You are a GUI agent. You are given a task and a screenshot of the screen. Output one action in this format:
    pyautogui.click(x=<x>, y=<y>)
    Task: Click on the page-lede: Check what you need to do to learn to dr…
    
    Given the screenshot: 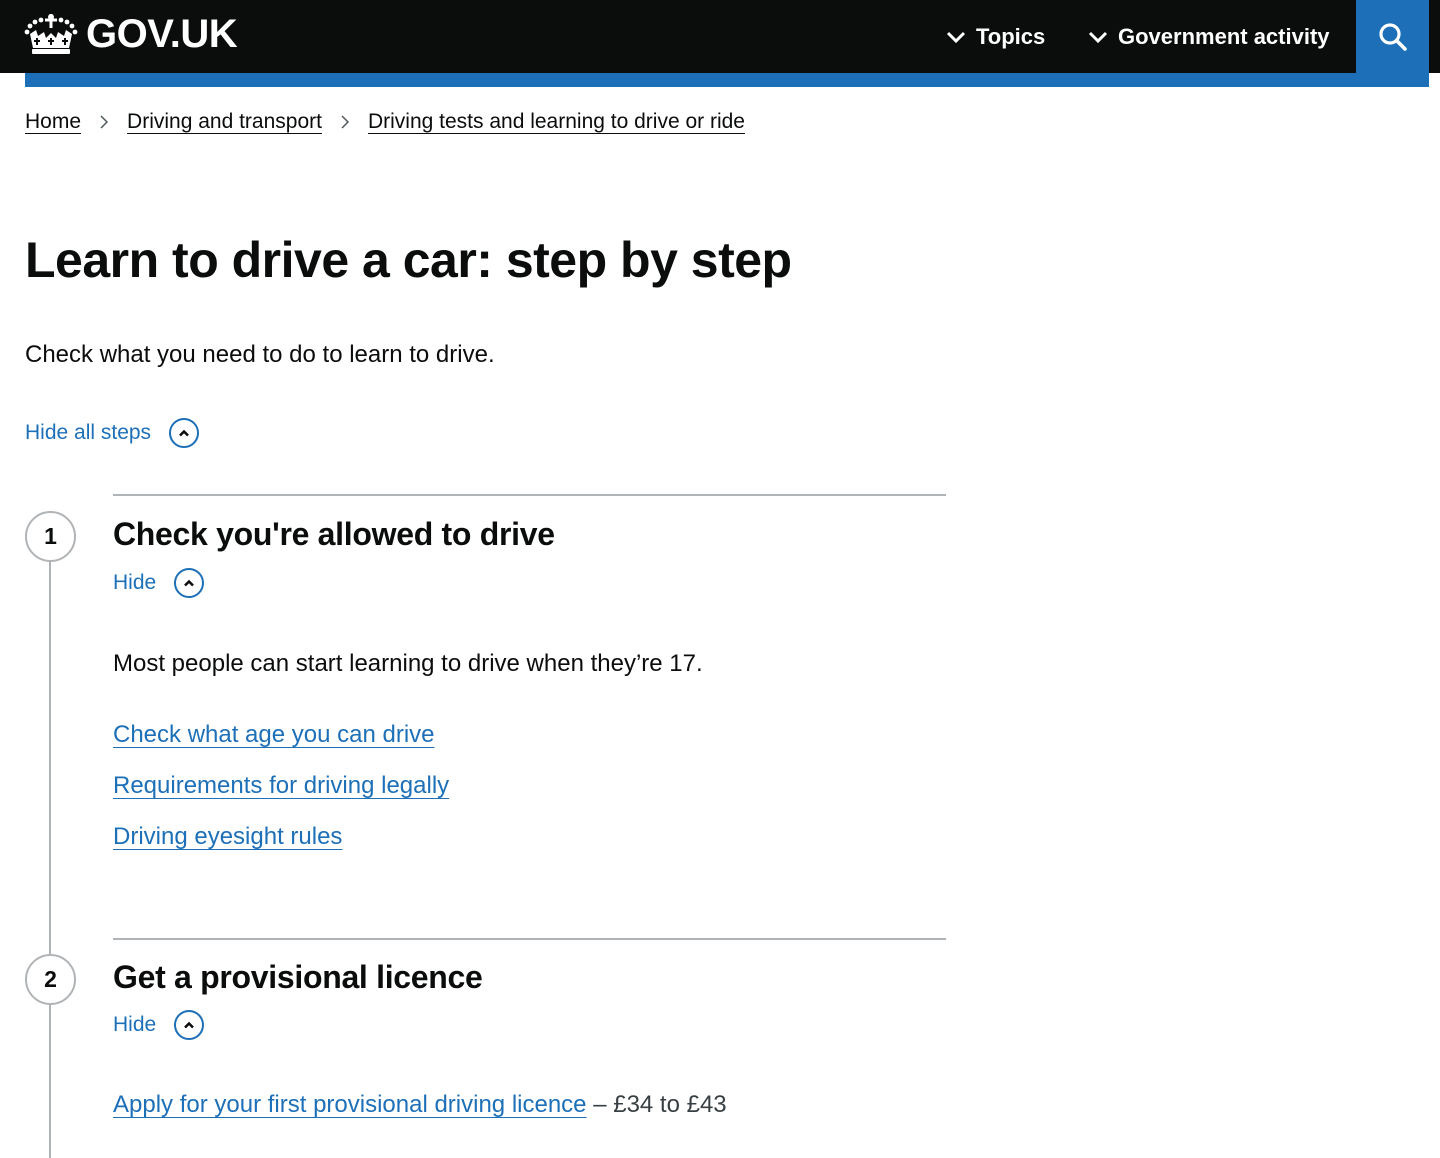 What is the action you would take?
    pyautogui.click(x=260, y=354)
    